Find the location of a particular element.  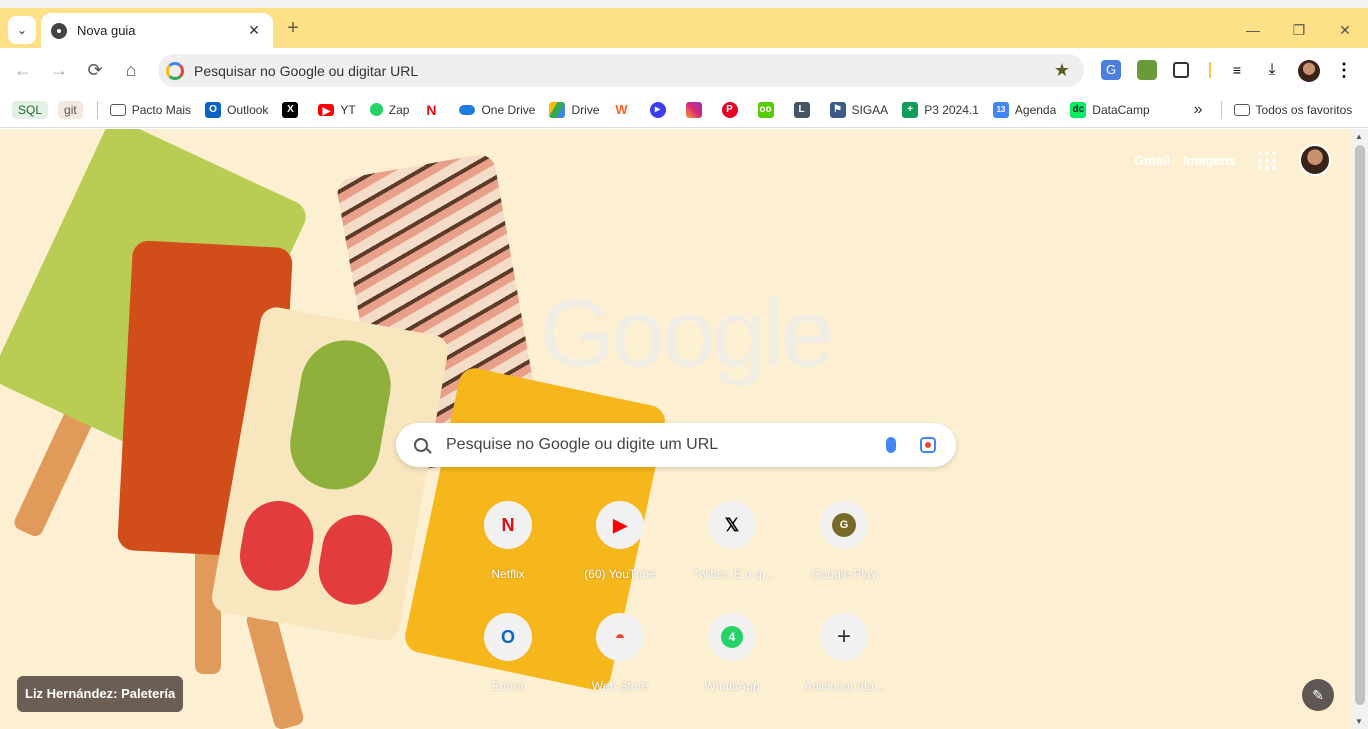

bookmark-netflix: N is located at coordinates (434, 110).